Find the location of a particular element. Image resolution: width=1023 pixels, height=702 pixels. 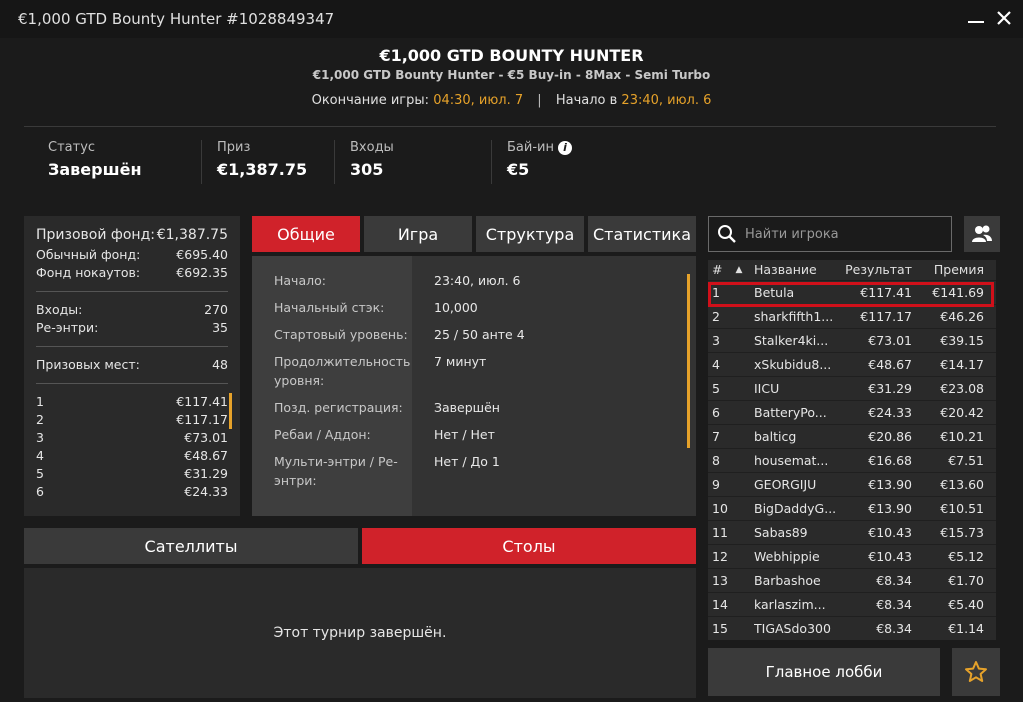

detail-value: Завершён is located at coordinates (467, 407).